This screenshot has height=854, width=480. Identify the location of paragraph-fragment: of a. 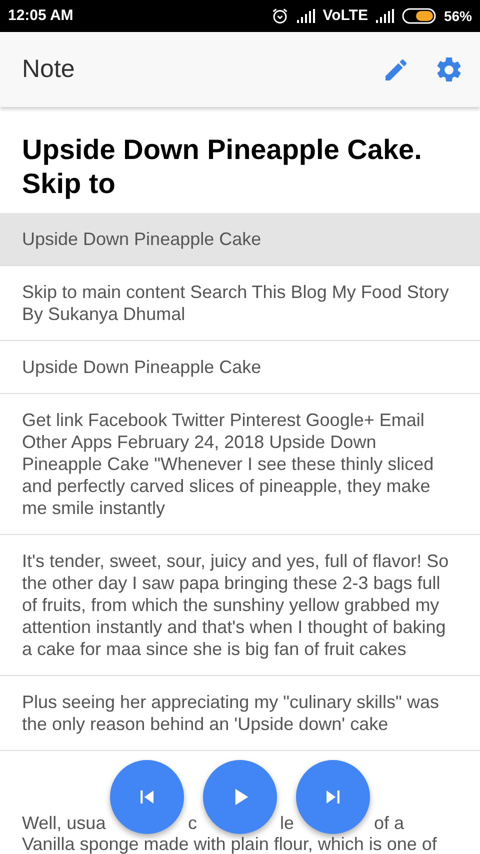
(389, 823).